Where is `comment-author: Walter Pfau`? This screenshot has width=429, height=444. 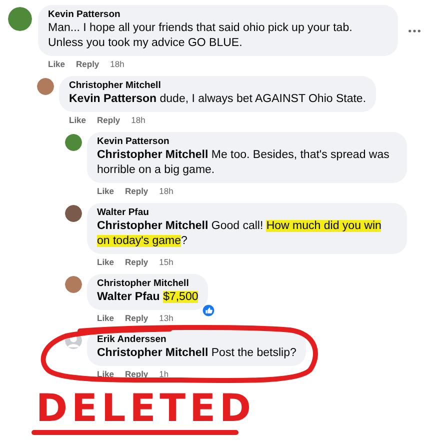 comment-author: Walter Pfau is located at coordinates (247, 213).